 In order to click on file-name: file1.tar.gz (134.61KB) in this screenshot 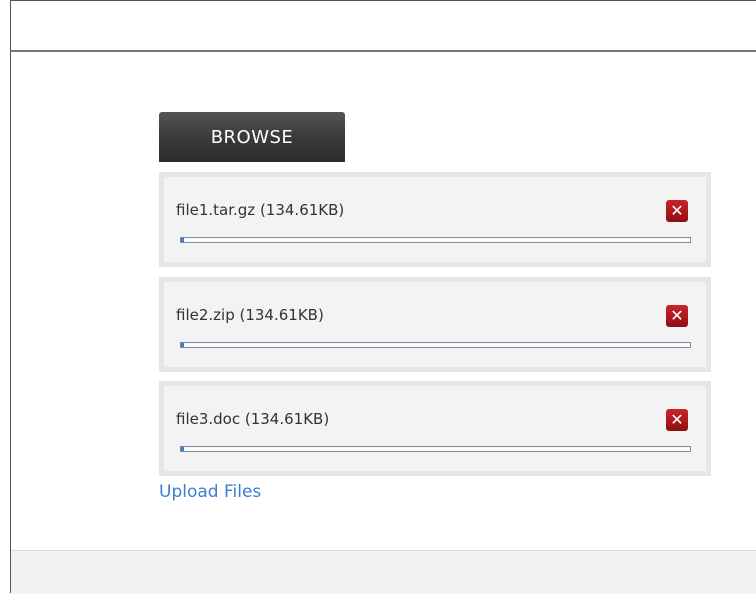, I will do `click(260, 210)`.